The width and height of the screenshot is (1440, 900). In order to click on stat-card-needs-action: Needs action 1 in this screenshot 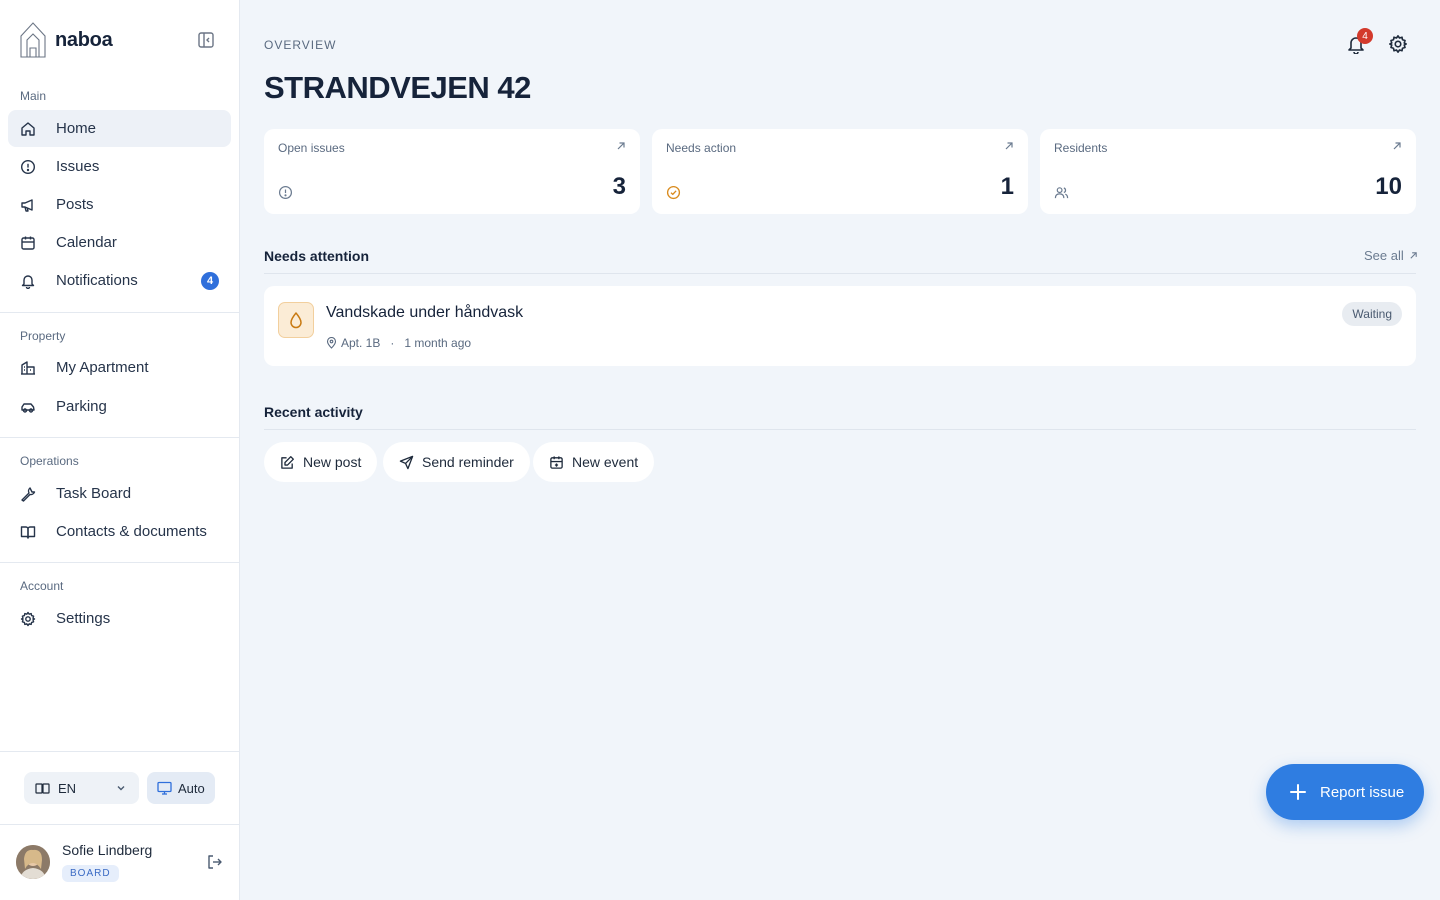, I will do `click(840, 171)`.